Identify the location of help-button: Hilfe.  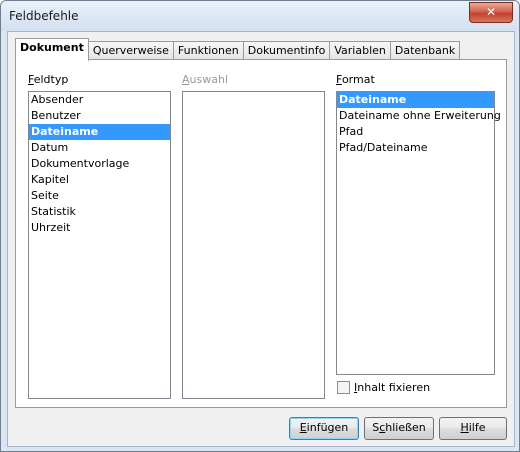
(473, 428).